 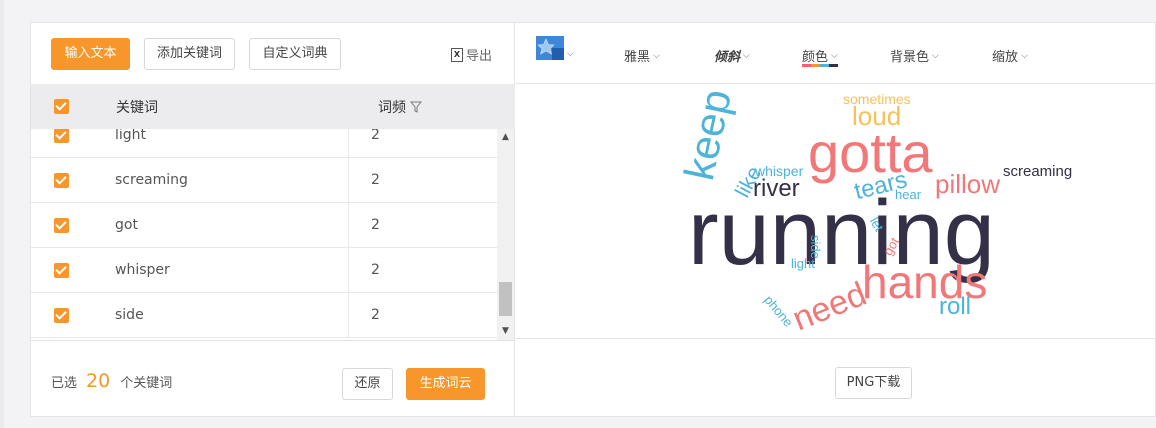 I want to click on selected-summary: 已选 20 个关键词, so click(x=111, y=381).